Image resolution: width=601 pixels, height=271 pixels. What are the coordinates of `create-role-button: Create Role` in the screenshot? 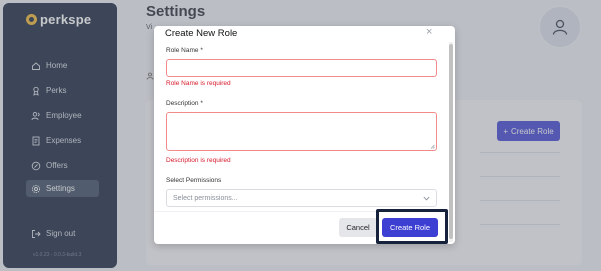 It's located at (410, 227).